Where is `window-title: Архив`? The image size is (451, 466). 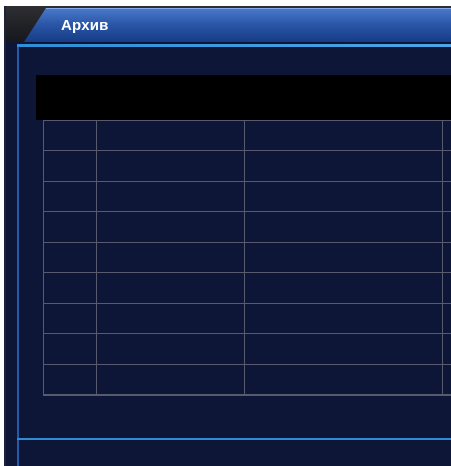 window-title: Архив is located at coordinates (85, 25).